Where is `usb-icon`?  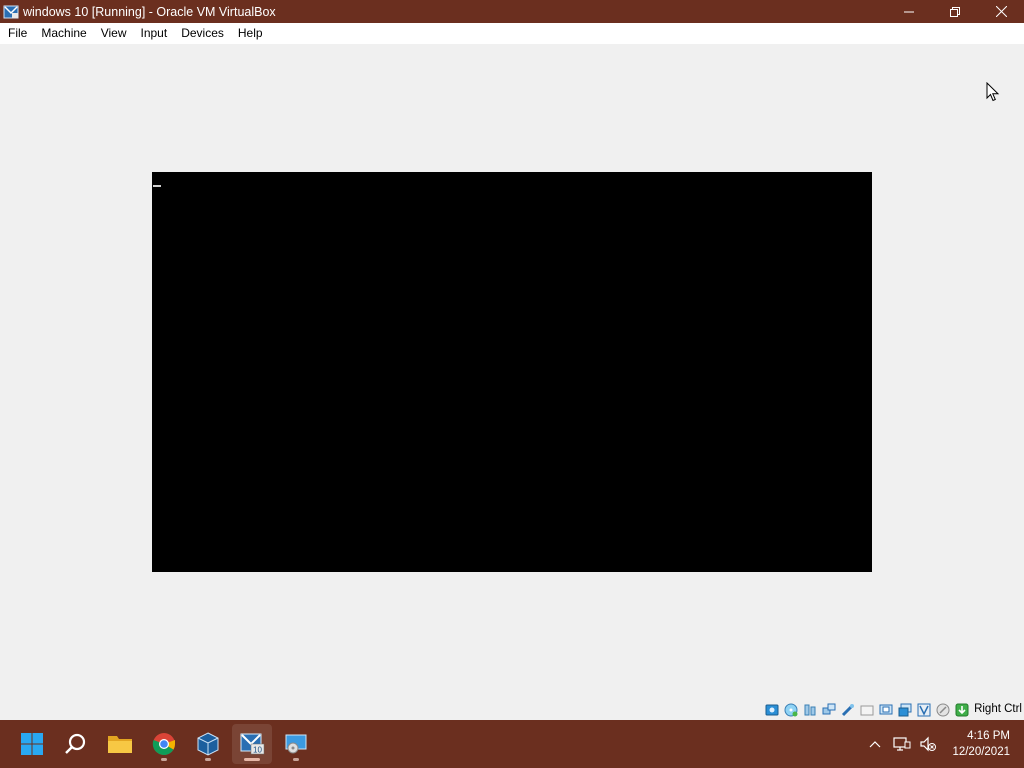
usb-icon is located at coordinates (848, 710).